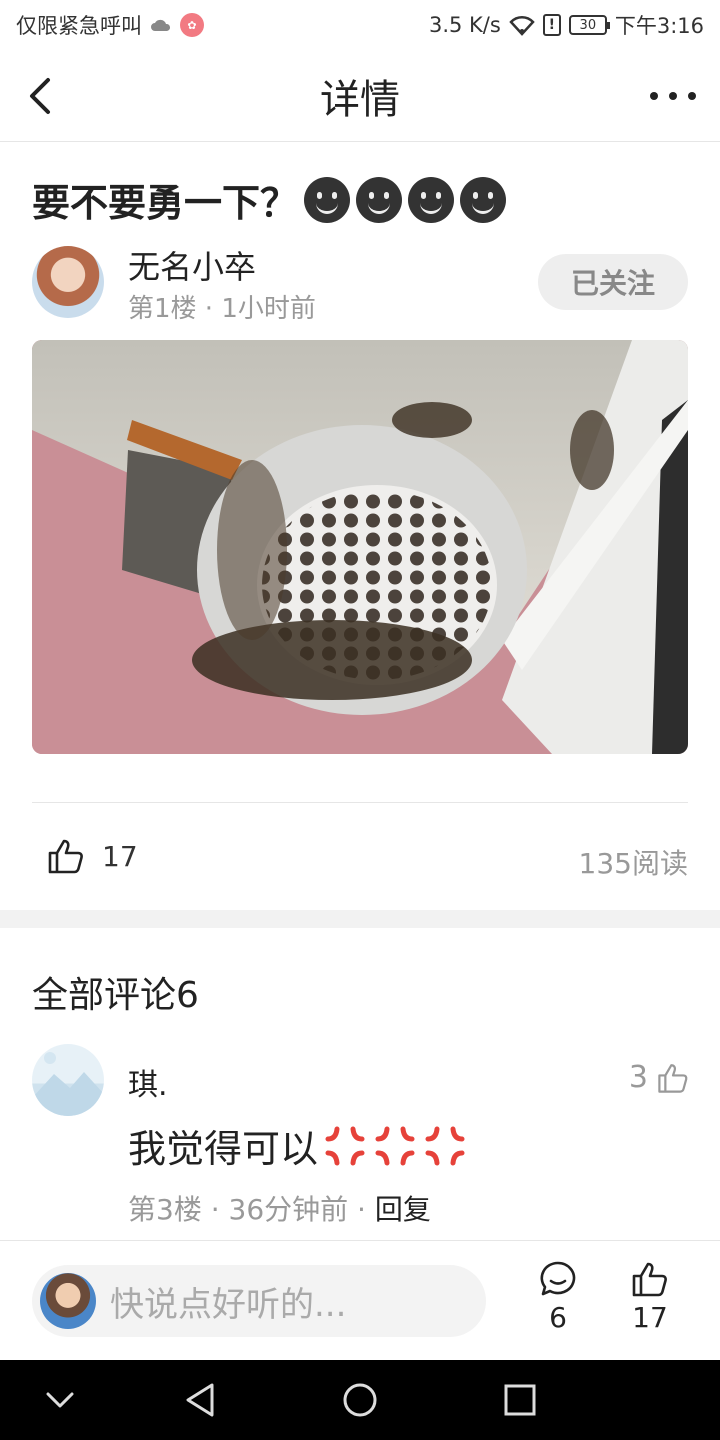 The image size is (720, 1440). I want to click on comments-button: 6, so click(558, 1296).